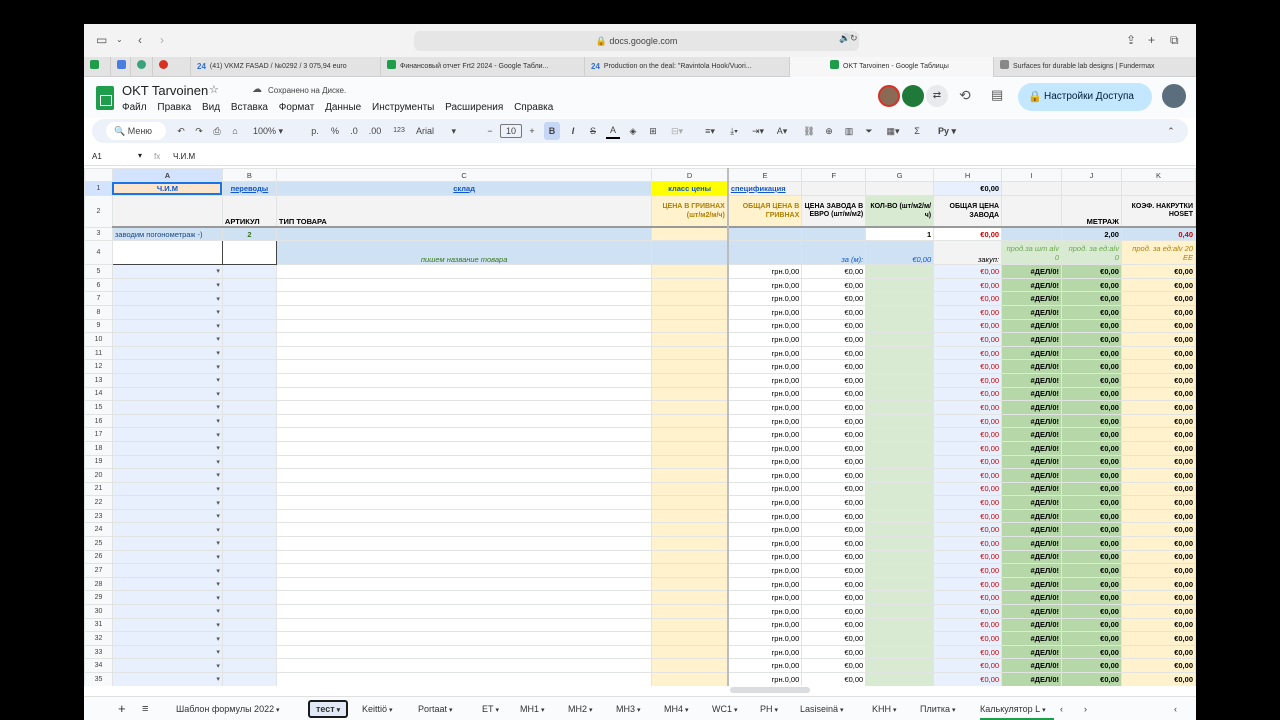 The image size is (1280, 720). I want to click on fill-color-icon: ◈, so click(633, 131).